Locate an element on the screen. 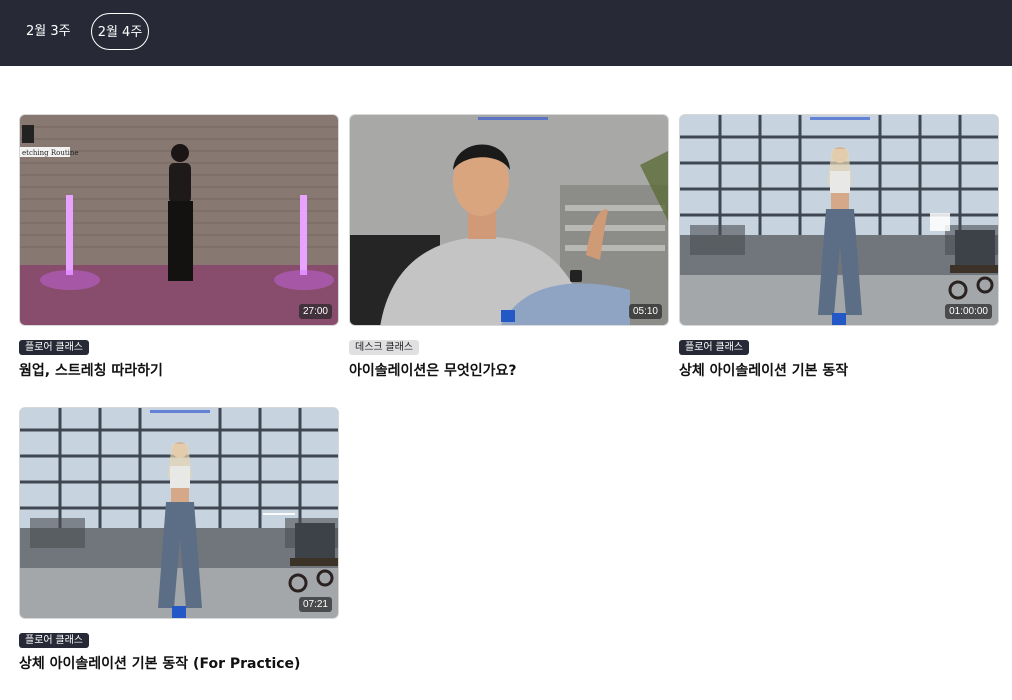  tab-week-feb-4: 2월 4주 is located at coordinates (120, 31).